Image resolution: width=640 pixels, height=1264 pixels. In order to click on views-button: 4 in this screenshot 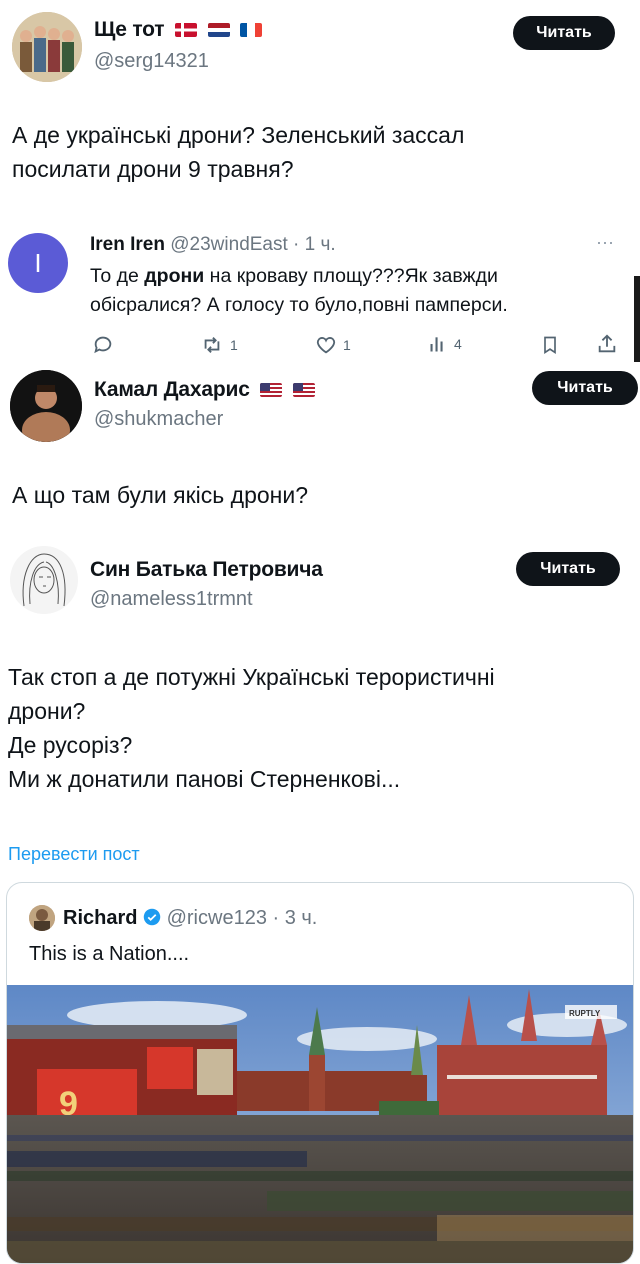, I will do `click(445, 344)`.